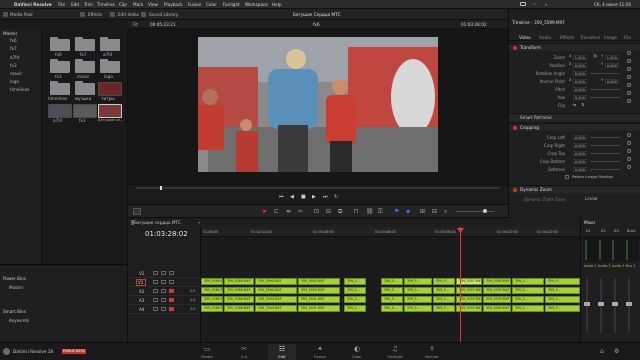 Image resolution: width=640 pixels, height=360 pixels. What do you see at coordinates (380, 212) in the screenshot?
I see `position-lock-icon: ⚿` at bounding box center [380, 212].